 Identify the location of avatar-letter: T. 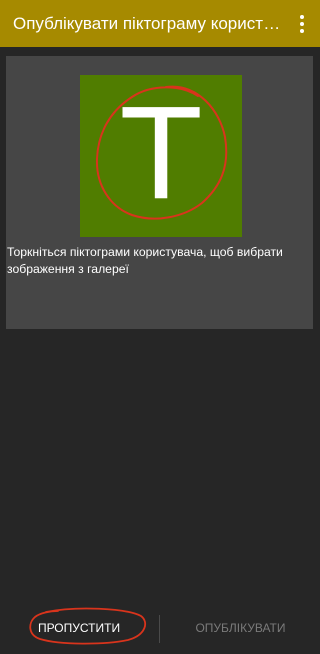
(161, 155).